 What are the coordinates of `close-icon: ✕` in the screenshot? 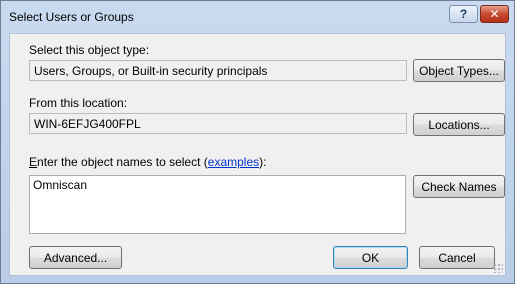 It's located at (494, 14).